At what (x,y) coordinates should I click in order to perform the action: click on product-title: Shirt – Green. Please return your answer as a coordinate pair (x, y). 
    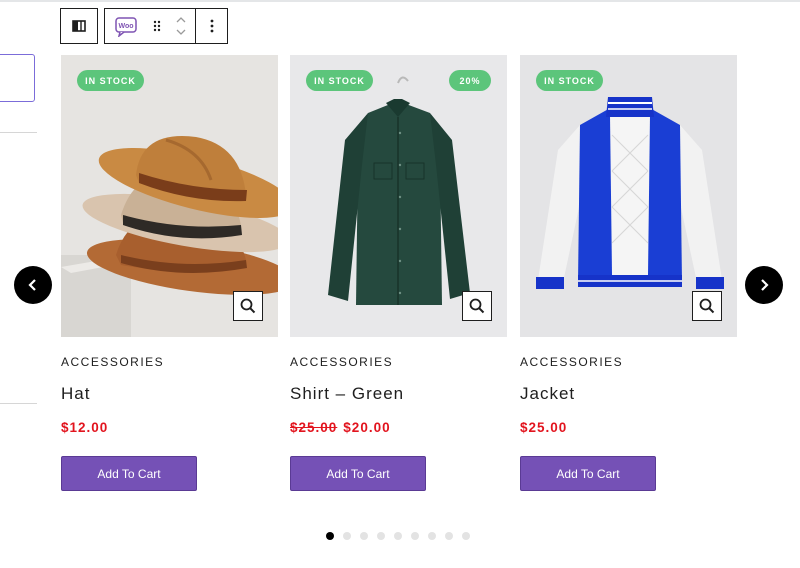
    Looking at the image, I should click on (347, 394).